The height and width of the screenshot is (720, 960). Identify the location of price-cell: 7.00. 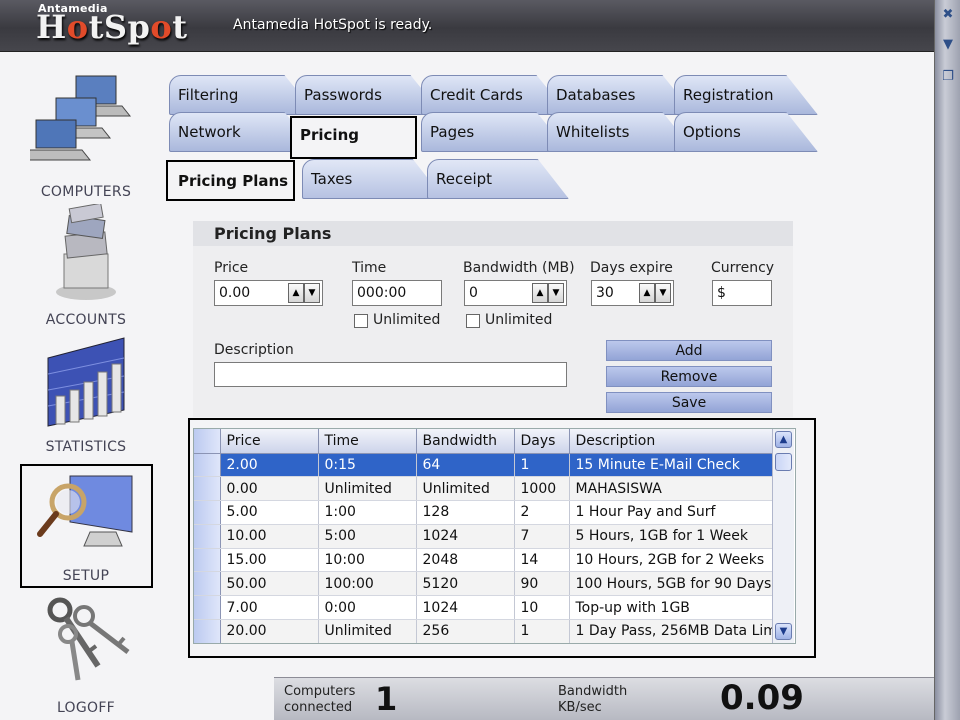
(269, 608).